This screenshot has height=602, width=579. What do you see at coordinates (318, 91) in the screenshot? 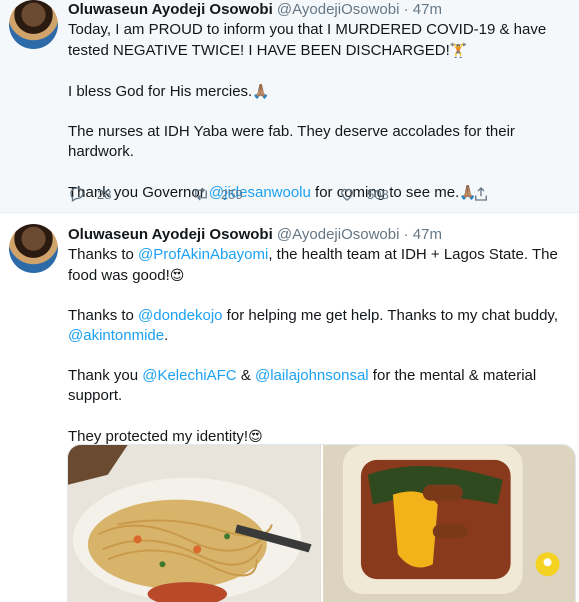
I see `tweet-text: I bless God for His mercies.🙏🏽` at bounding box center [318, 91].